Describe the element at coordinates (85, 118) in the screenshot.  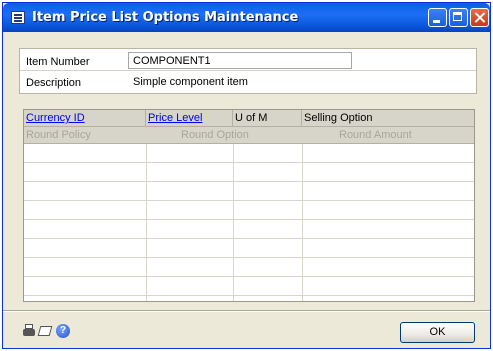
I see `currency-id-header: Currency ID` at that location.